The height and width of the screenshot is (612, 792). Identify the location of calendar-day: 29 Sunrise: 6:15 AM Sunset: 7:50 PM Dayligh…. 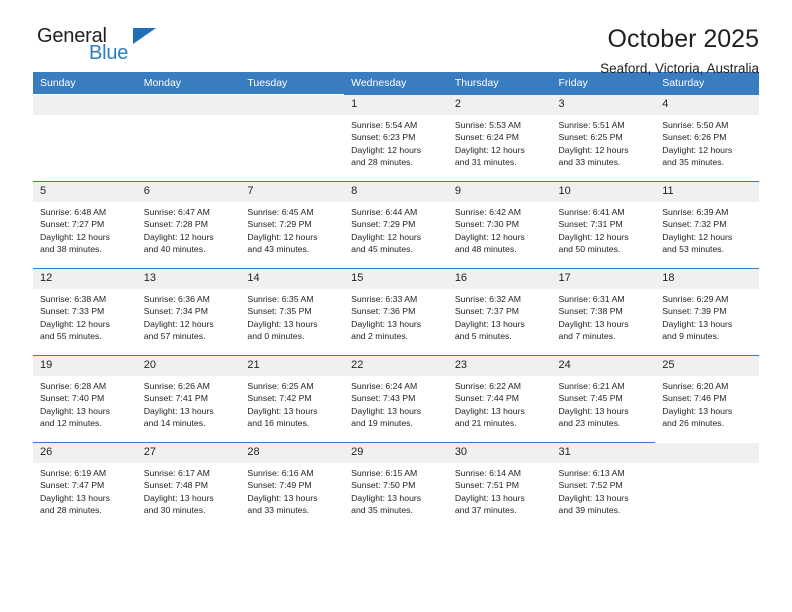
(396, 485).